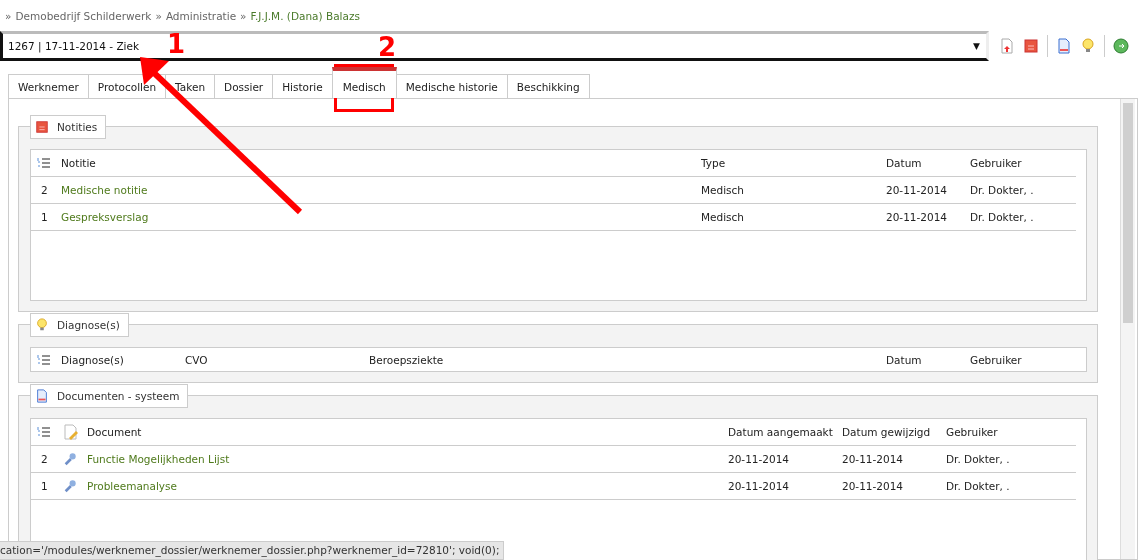 The image size is (1138, 560). Describe the element at coordinates (381, 190) in the screenshot. I see `note-link: Medische notitie` at that location.